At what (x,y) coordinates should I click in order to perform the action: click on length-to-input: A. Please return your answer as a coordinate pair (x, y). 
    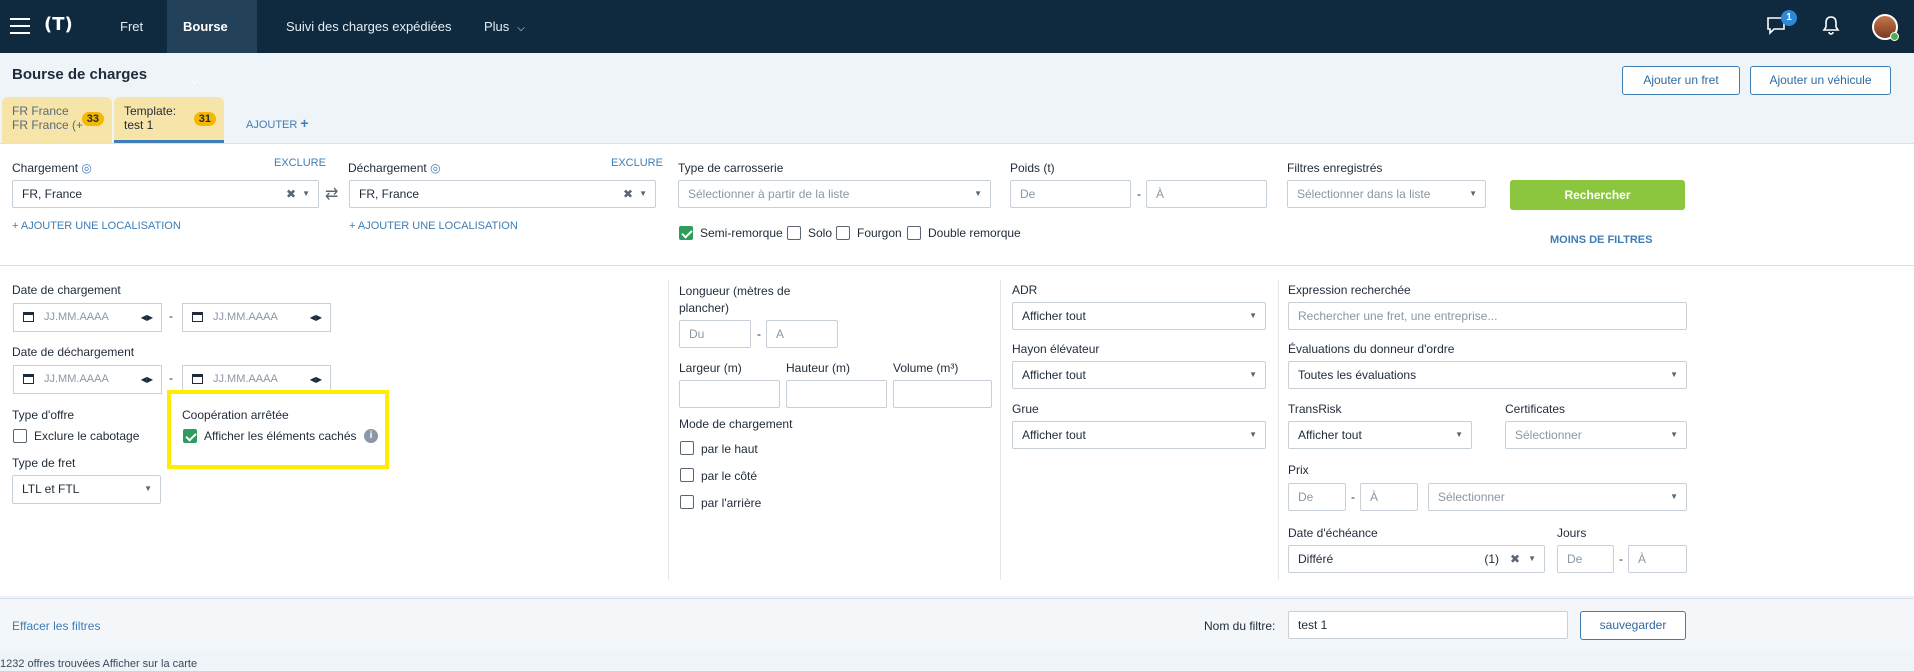
    Looking at the image, I should click on (802, 334).